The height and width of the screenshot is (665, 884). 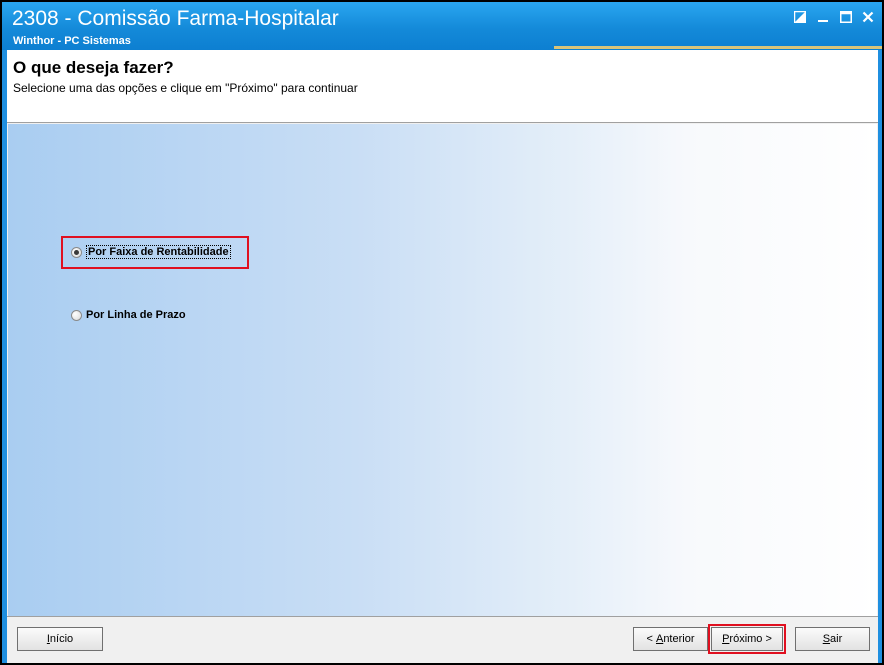 What do you see at coordinates (868, 17) in the screenshot?
I see `close-icon` at bounding box center [868, 17].